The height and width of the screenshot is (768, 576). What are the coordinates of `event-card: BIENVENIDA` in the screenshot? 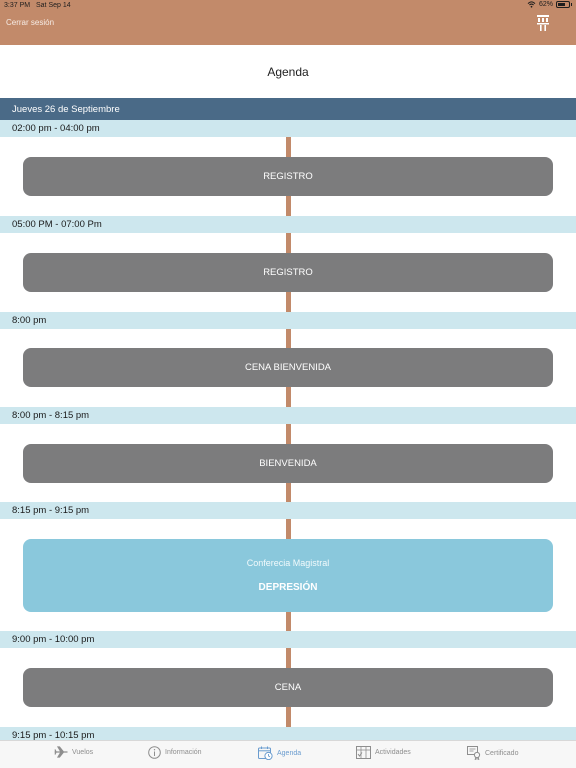 It's located at (288, 463).